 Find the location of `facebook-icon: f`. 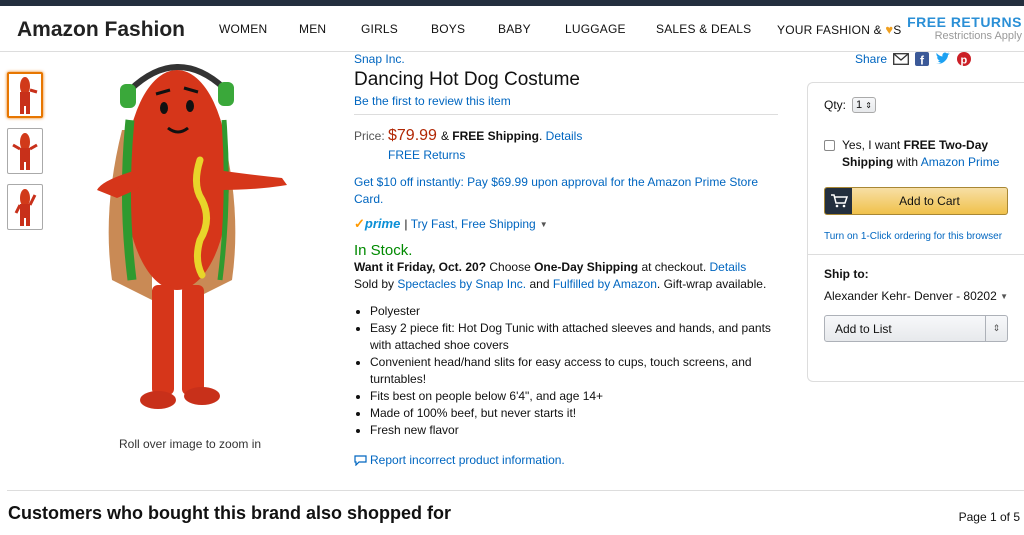

facebook-icon: f is located at coordinates (922, 59).